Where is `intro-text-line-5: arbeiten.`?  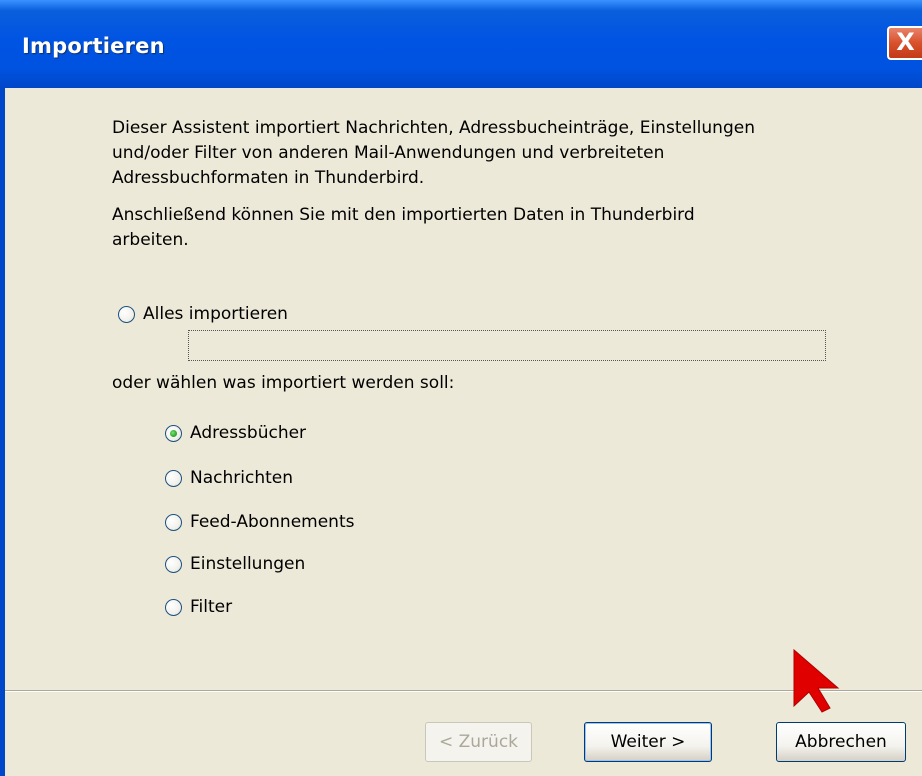
intro-text-line-5: arbeiten. is located at coordinates (150, 240).